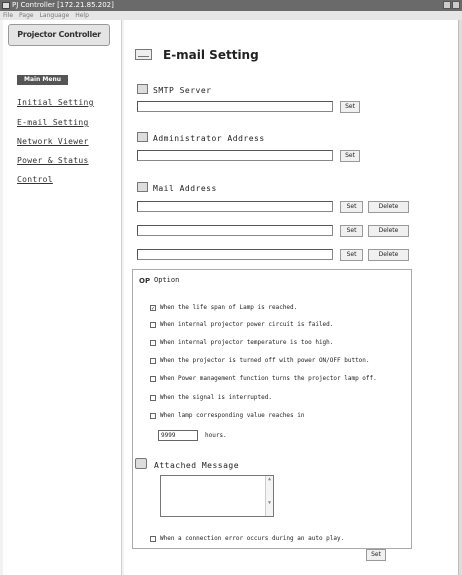  Describe the element at coordinates (142, 89) in the screenshot. I see `smtp-server-icon` at that location.